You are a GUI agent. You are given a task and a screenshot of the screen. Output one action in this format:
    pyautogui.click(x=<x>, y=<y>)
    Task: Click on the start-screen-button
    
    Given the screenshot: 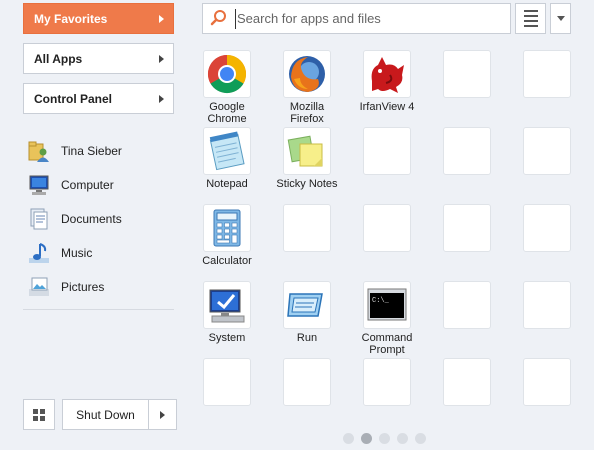 What is the action you would take?
    pyautogui.click(x=39, y=414)
    